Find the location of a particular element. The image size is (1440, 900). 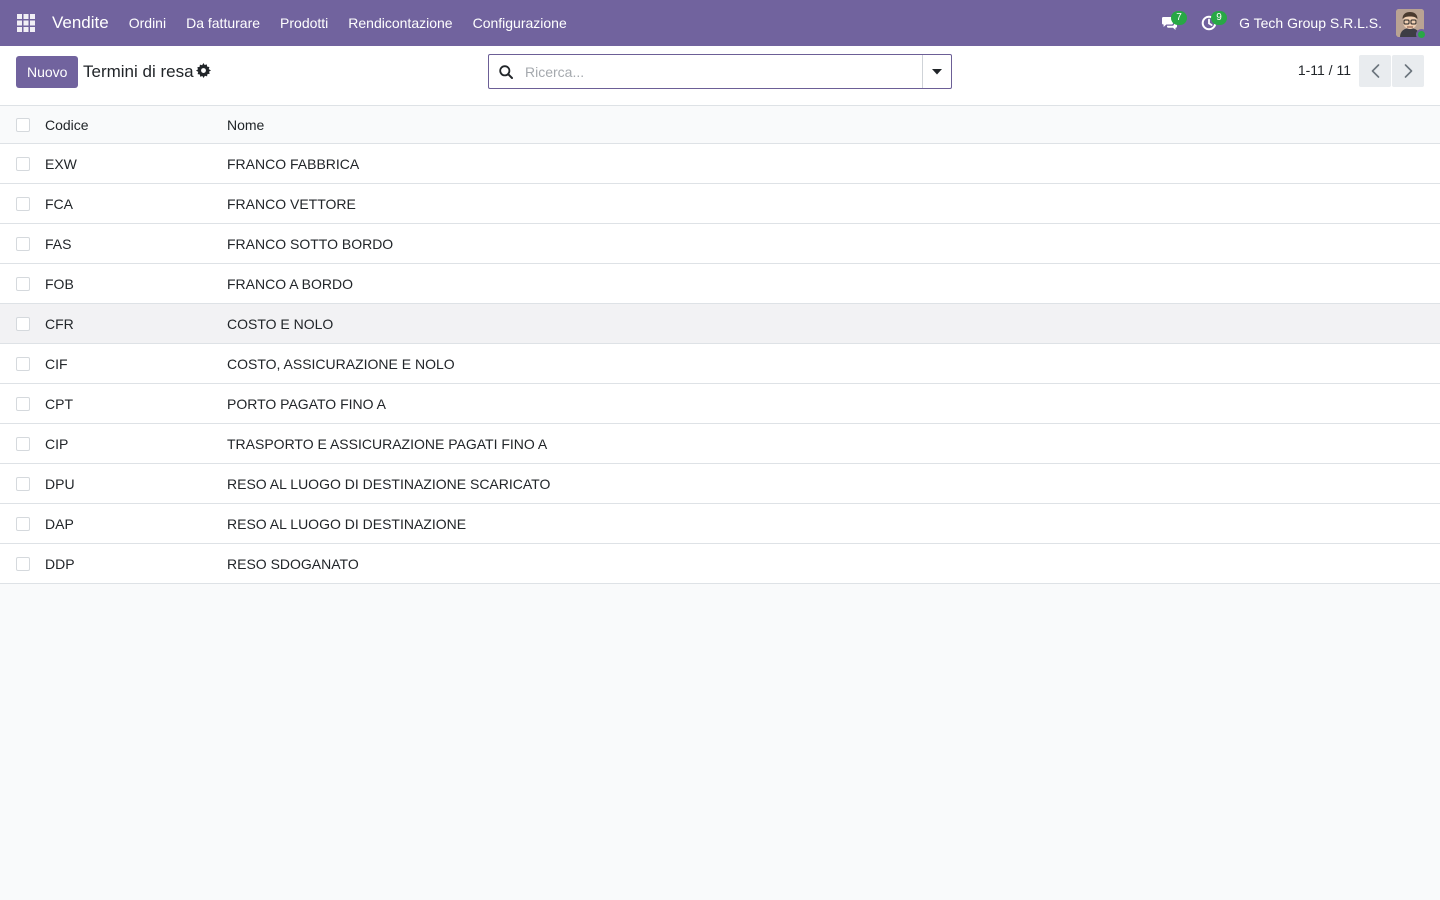

row-code: DPU is located at coordinates (60, 483).